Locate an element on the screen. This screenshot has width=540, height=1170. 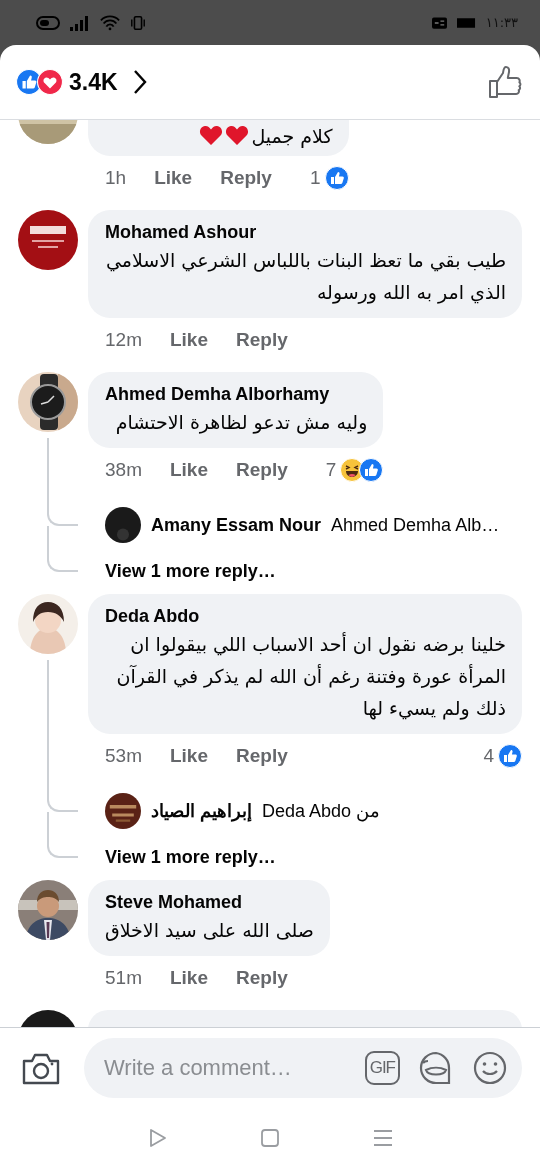
comment-time: 53m is located at coordinates (123, 756).